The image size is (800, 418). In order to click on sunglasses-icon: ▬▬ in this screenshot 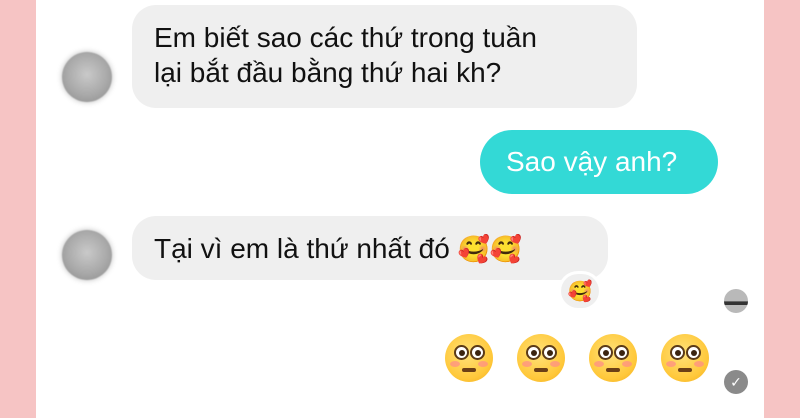, I will do `click(736, 301)`.